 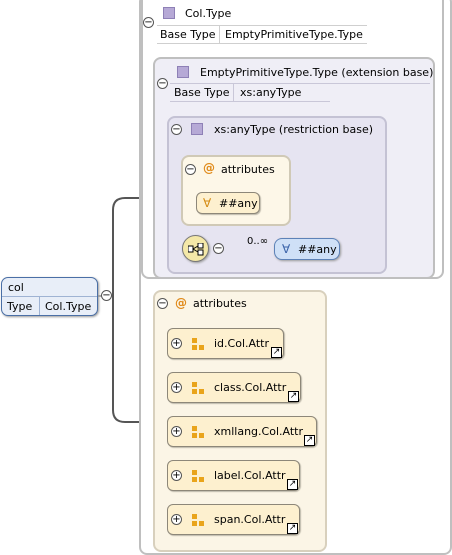 What do you see at coordinates (241, 343) in the screenshot?
I see `attribute-group-label: id.Col.Attr` at bounding box center [241, 343].